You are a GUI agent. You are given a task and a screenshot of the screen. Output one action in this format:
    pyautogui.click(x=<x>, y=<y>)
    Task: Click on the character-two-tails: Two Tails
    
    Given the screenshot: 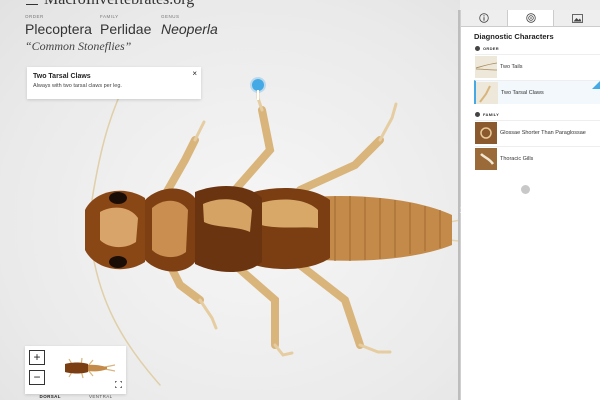 What is the action you would take?
    pyautogui.click(x=537, y=66)
    